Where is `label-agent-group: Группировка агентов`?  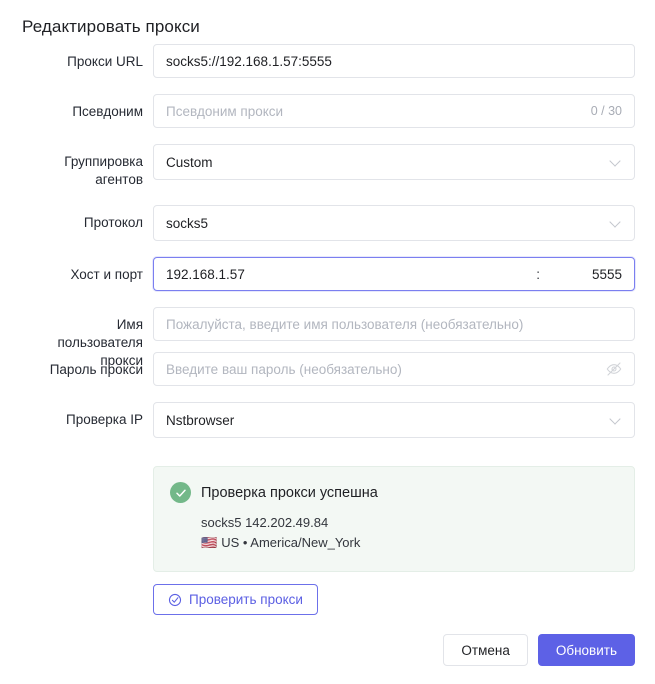
label-agent-group: Группировка агентов is located at coordinates (103, 170).